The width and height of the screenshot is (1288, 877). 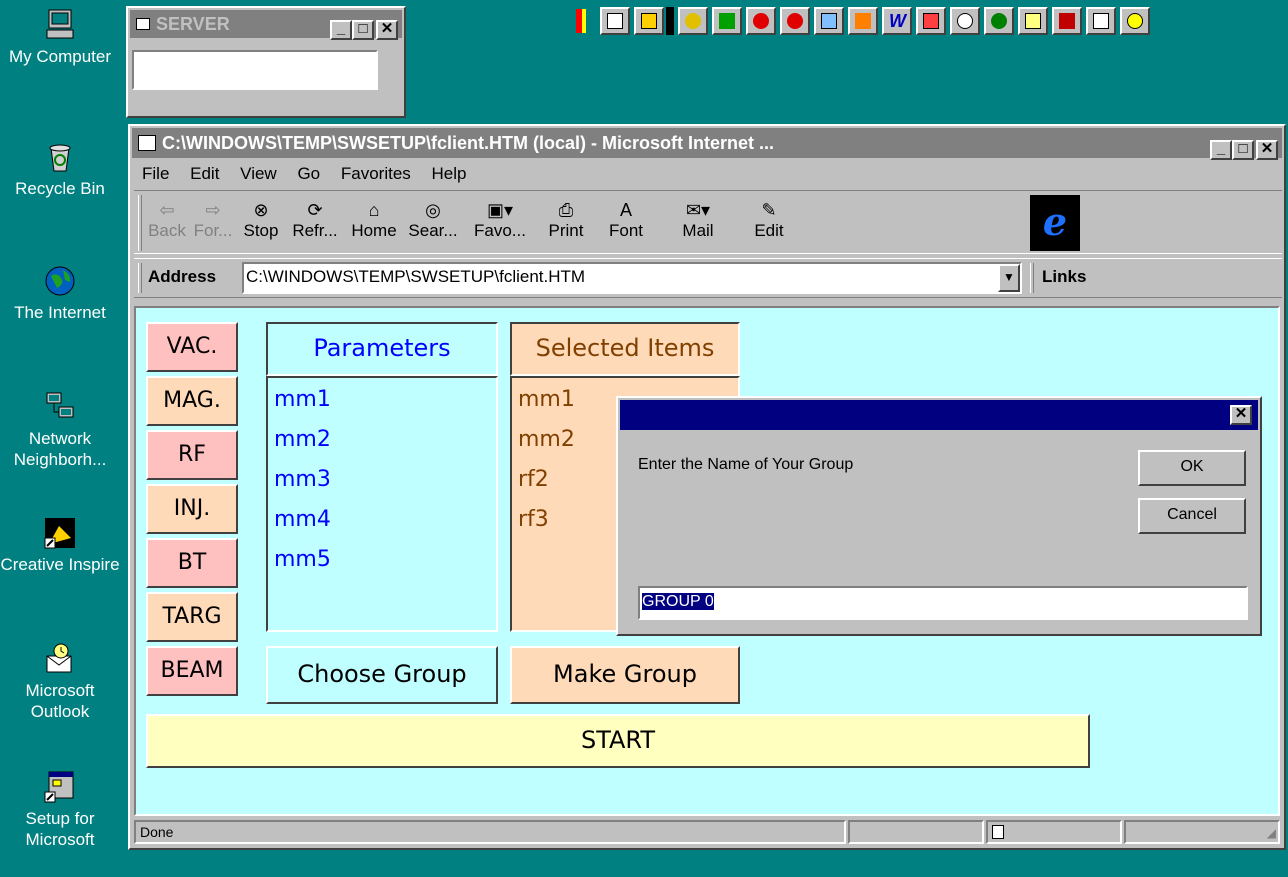 I want to click on office-bar-handle-icon, so click(x=581, y=21).